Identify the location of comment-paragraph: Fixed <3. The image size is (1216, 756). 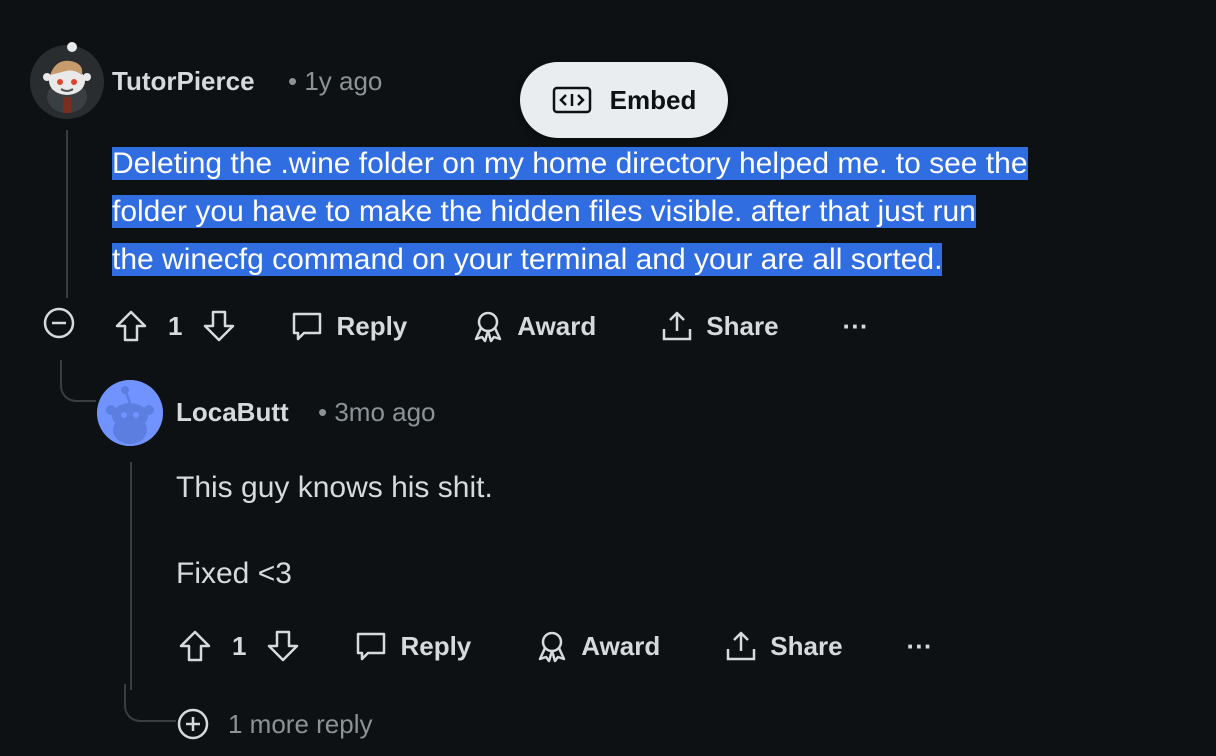
(234, 573).